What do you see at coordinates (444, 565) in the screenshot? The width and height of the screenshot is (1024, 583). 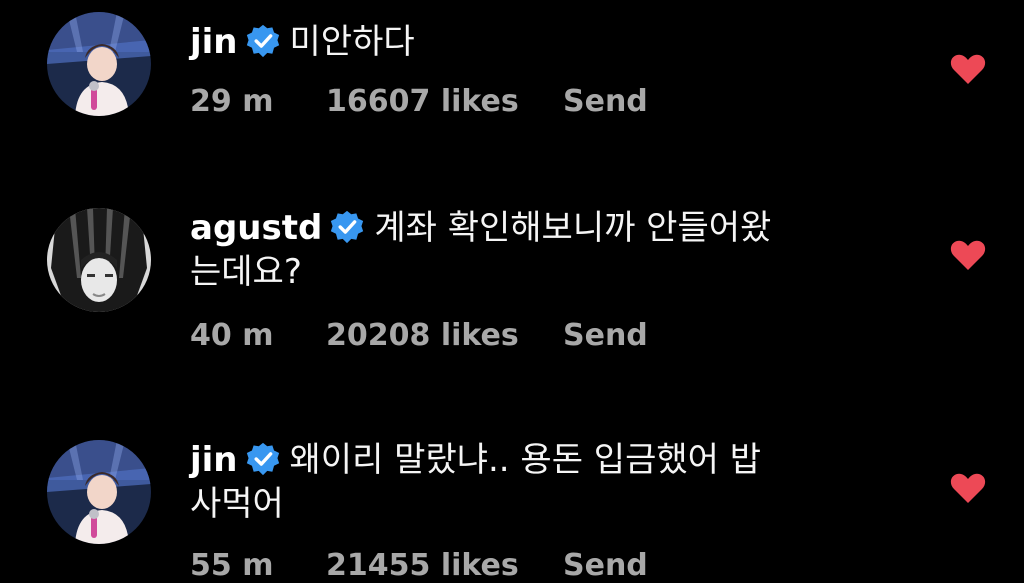 I see `comment-likes: 21455 likes` at bounding box center [444, 565].